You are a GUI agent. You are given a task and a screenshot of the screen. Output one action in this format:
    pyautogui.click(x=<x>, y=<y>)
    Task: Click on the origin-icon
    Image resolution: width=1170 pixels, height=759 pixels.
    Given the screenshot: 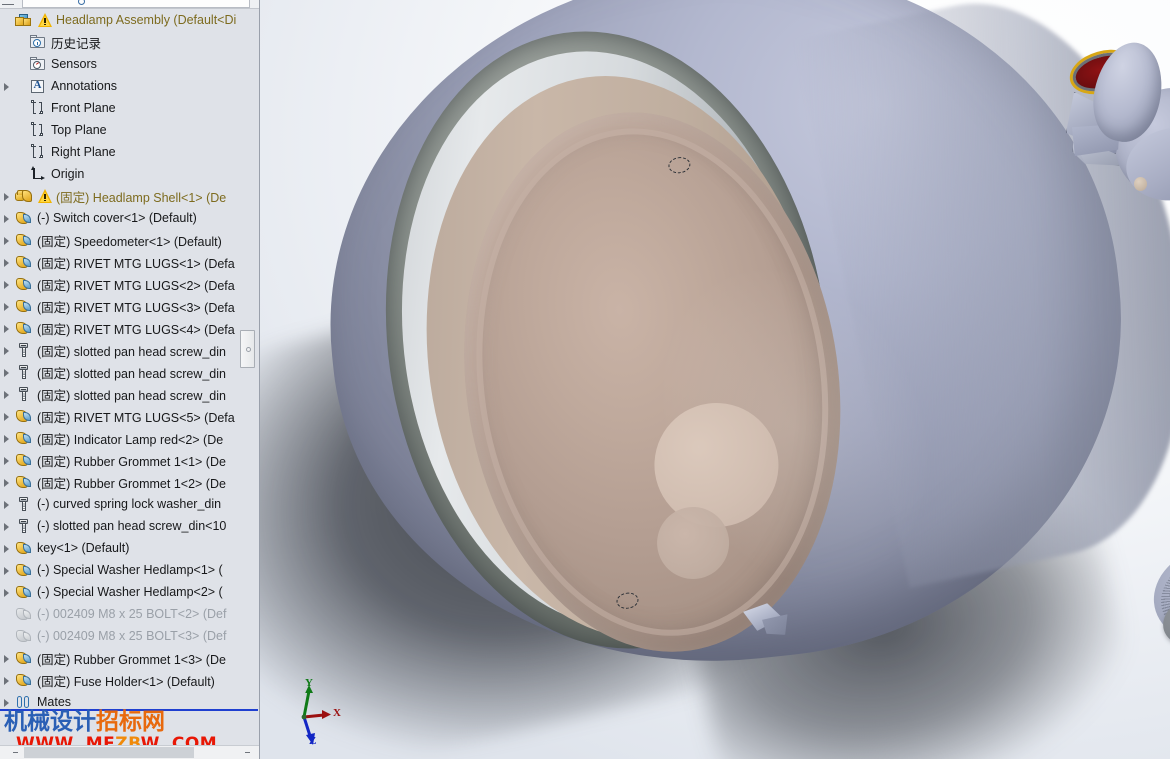 What is the action you would take?
    pyautogui.click(x=38, y=174)
    